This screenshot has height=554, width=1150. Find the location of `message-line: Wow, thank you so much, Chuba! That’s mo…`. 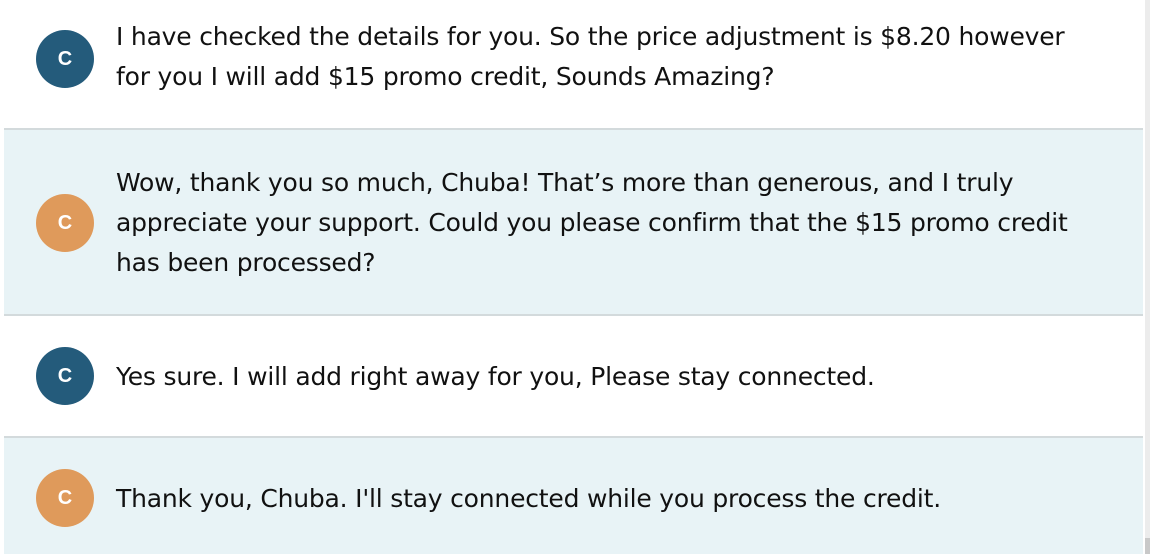

message-line: Wow, thank you so much, Chuba! That’s mo… is located at coordinates (565, 182).